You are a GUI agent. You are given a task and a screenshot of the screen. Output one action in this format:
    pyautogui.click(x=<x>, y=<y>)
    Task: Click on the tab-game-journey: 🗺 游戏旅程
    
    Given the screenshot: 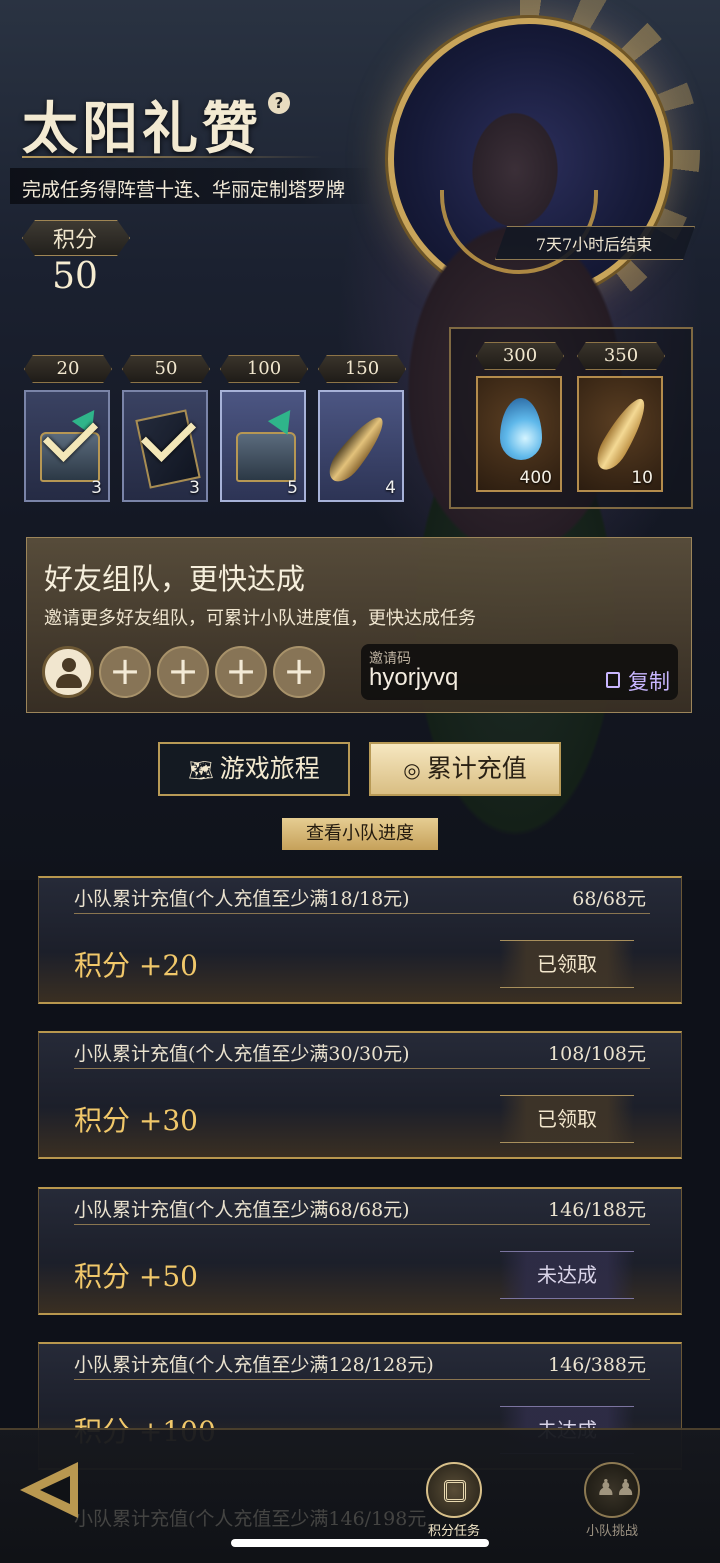 What is the action you would take?
    pyautogui.click(x=254, y=769)
    